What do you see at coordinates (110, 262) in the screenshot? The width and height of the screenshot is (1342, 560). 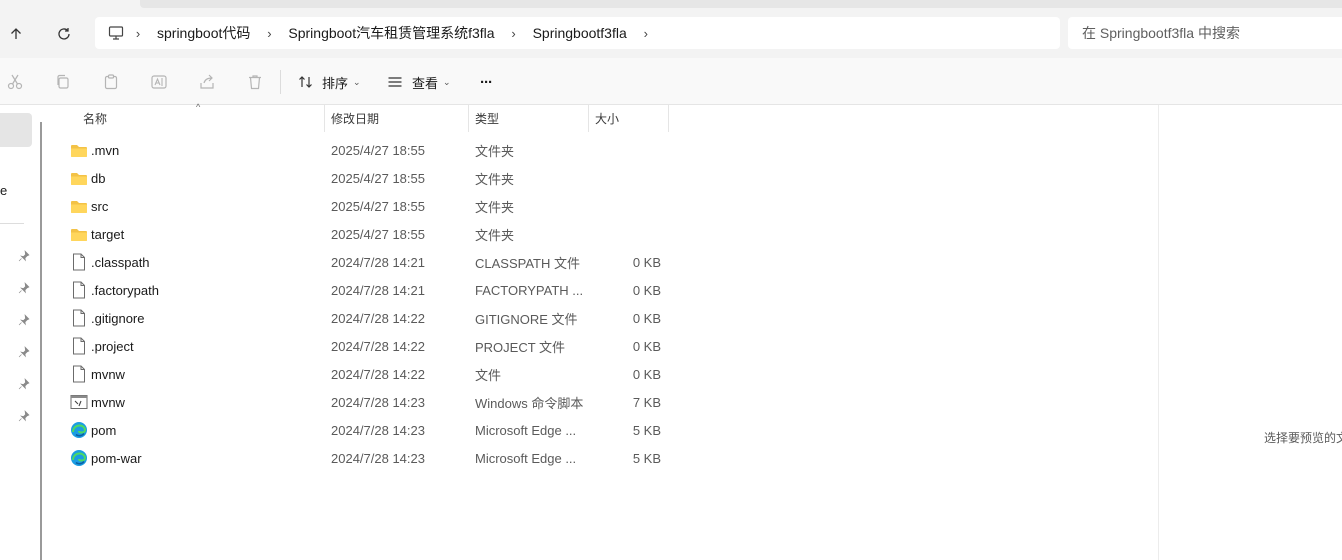 I see `file-name-cell: .classpath` at bounding box center [110, 262].